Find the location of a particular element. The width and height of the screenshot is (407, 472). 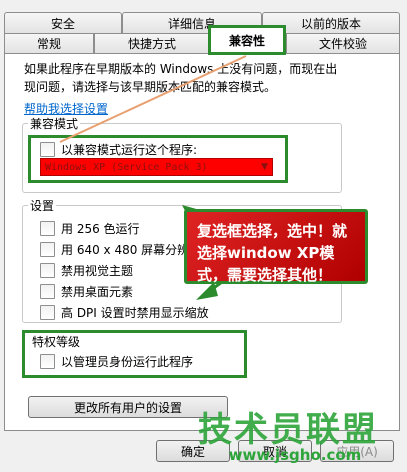

os-version-select: Windows XP (Service Pack 3) ▼ is located at coordinates (156, 167).